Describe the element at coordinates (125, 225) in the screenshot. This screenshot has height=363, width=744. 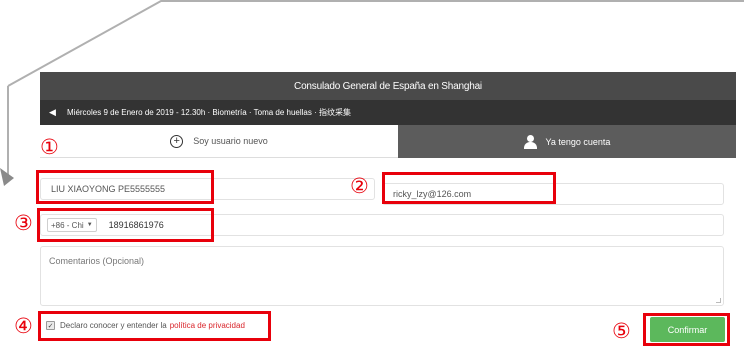
I see `callout-phone-field` at that location.